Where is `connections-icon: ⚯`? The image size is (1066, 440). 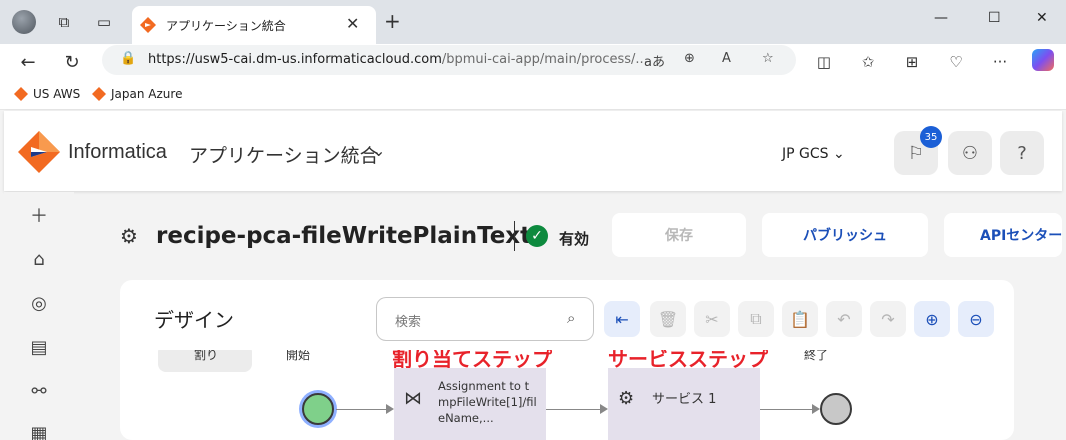
connections-icon: ⚯ is located at coordinates (39, 391).